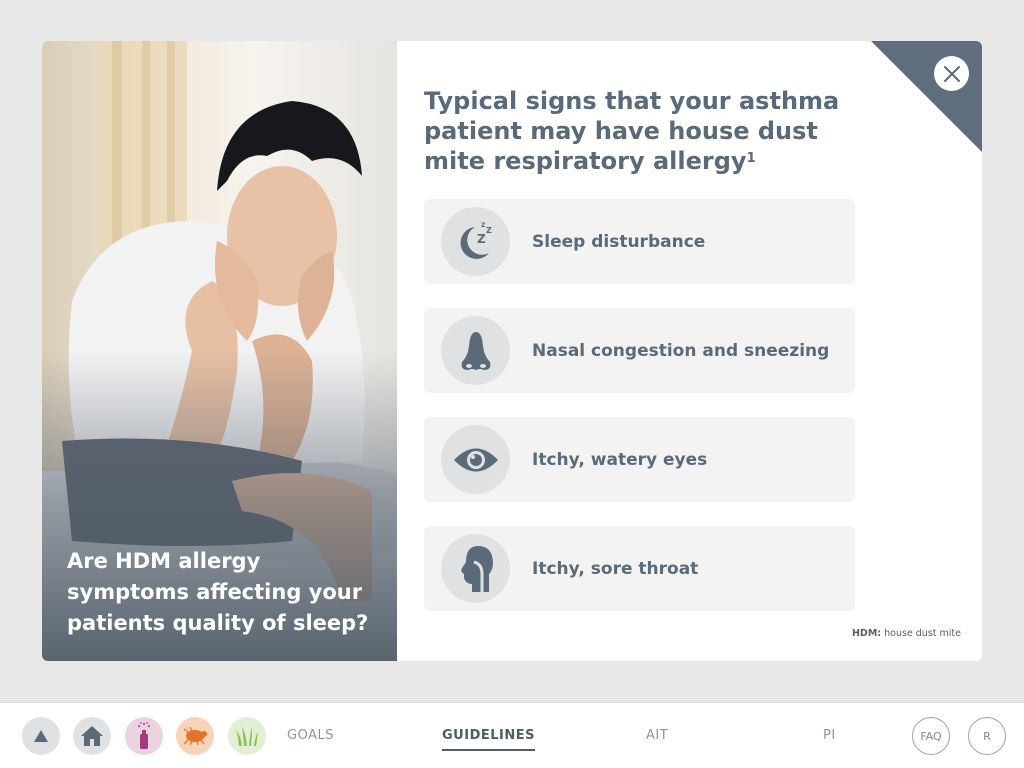 Image resolution: width=1024 pixels, height=768 pixels. Describe the element at coordinates (751, 158) in the screenshot. I see `title-reference: 1` at that location.